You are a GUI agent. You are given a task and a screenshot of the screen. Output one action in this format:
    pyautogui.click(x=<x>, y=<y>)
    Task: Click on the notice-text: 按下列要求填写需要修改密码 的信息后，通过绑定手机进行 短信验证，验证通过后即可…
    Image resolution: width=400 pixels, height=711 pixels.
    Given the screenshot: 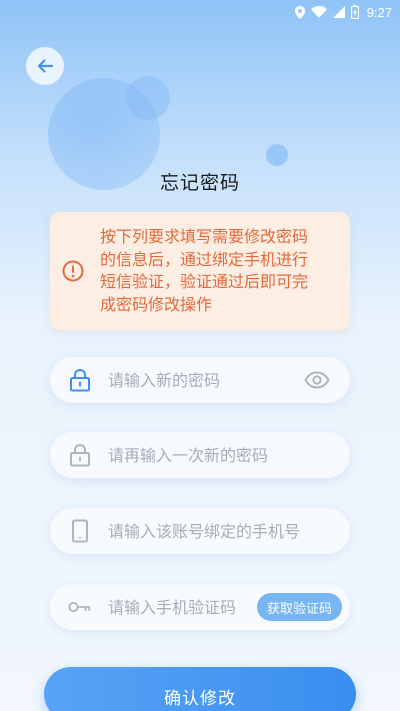 What is the action you would take?
    pyautogui.click(x=204, y=271)
    